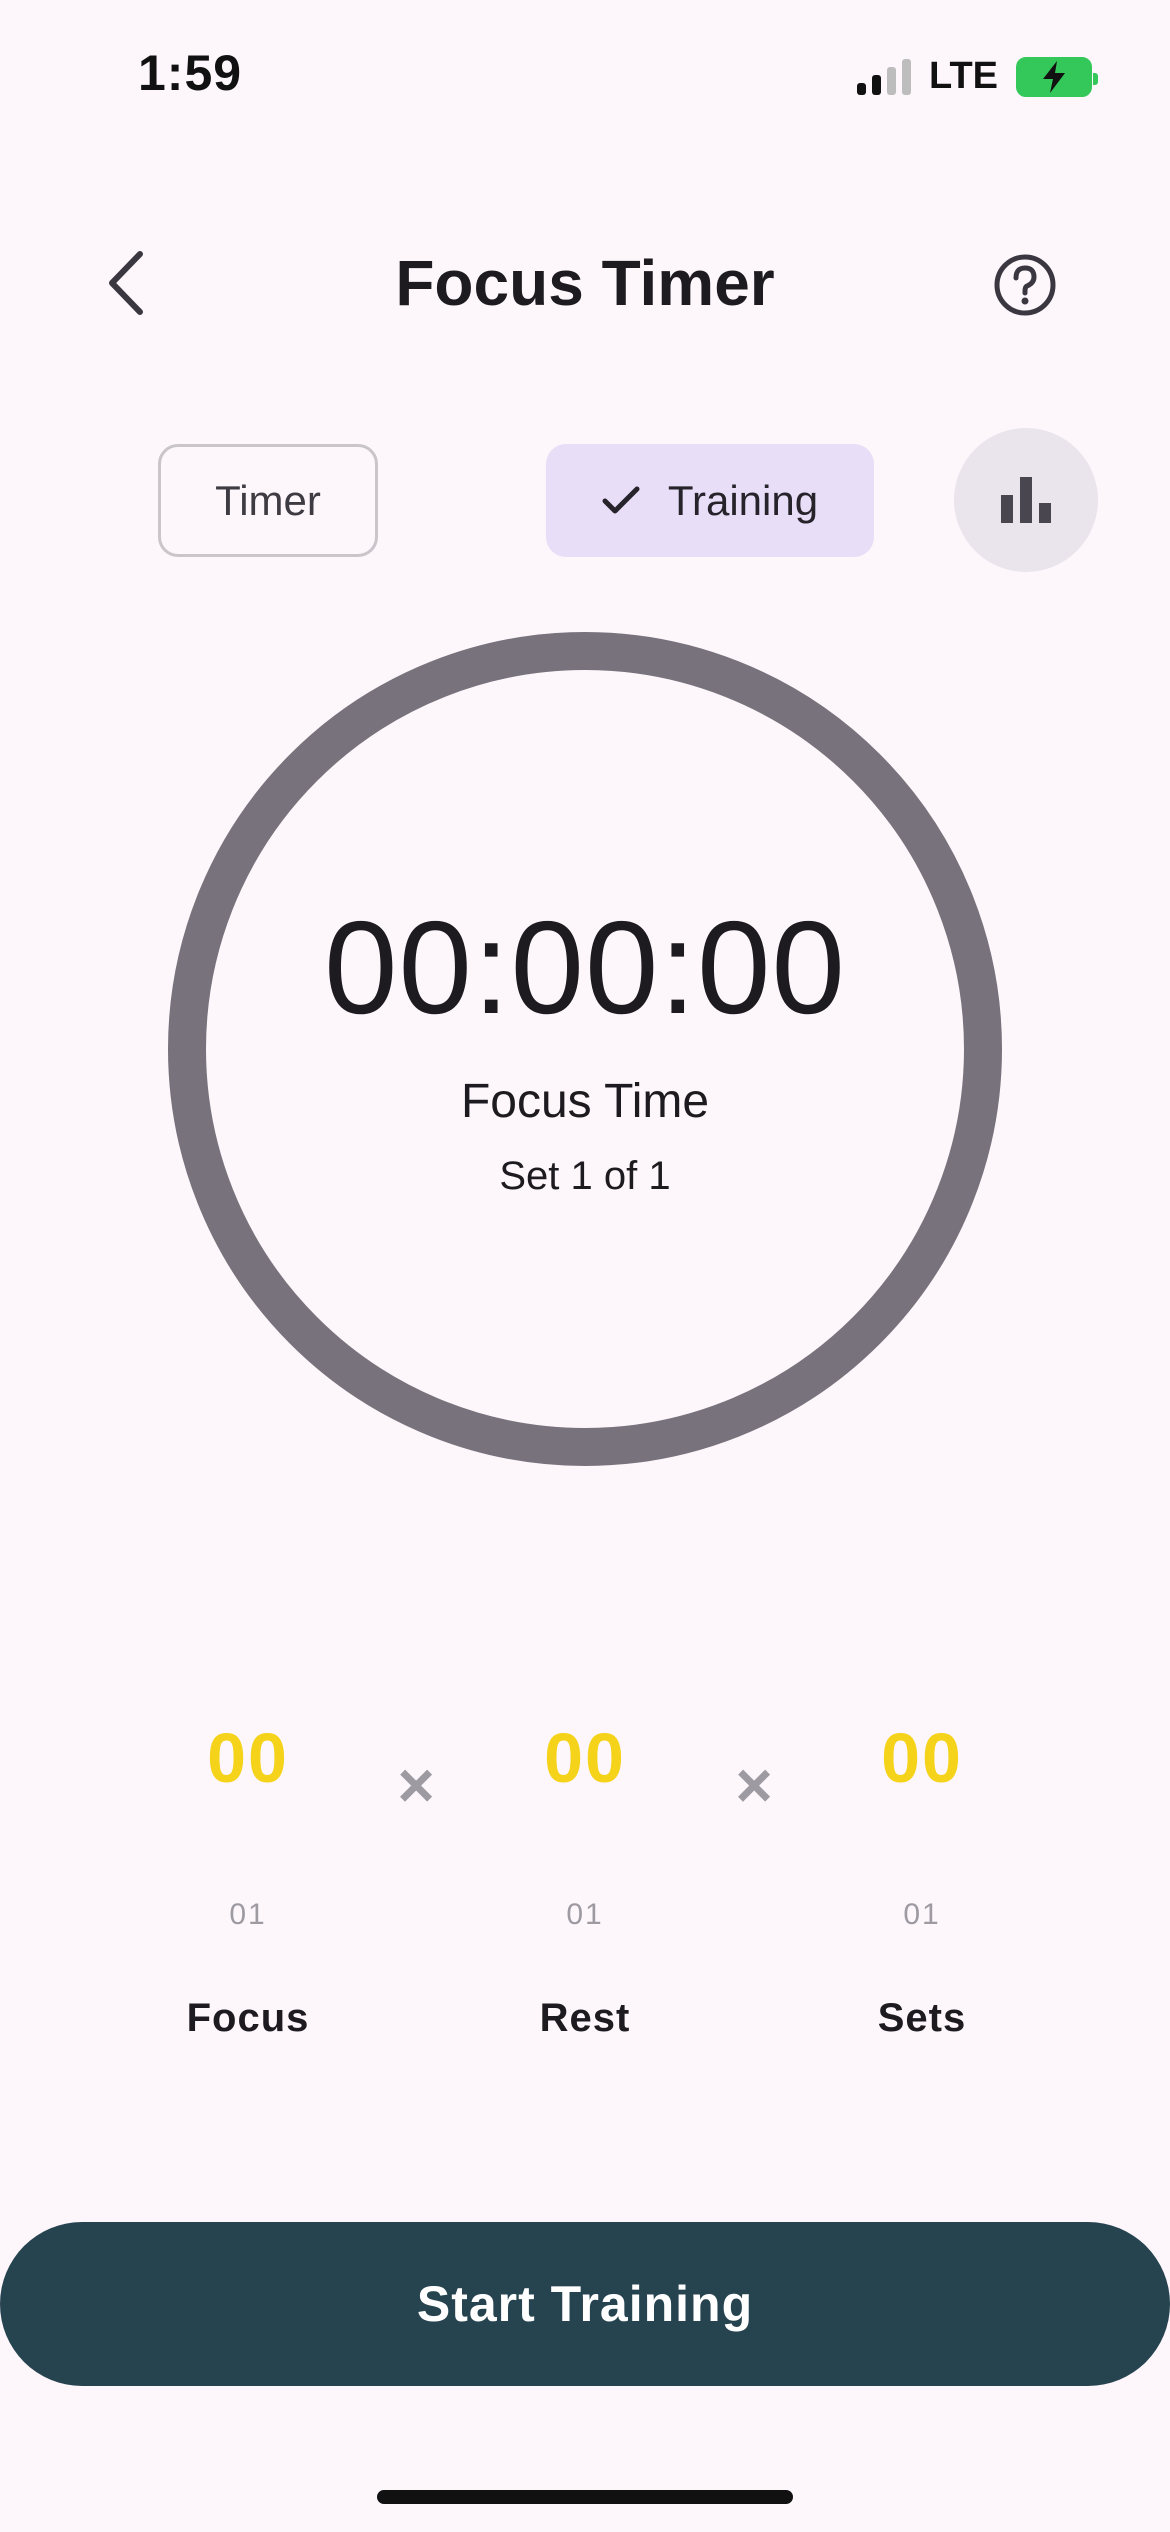 This screenshot has width=1170, height=2532. What do you see at coordinates (585, 1915) in the screenshot?
I see `rest-picker-next: 01` at bounding box center [585, 1915].